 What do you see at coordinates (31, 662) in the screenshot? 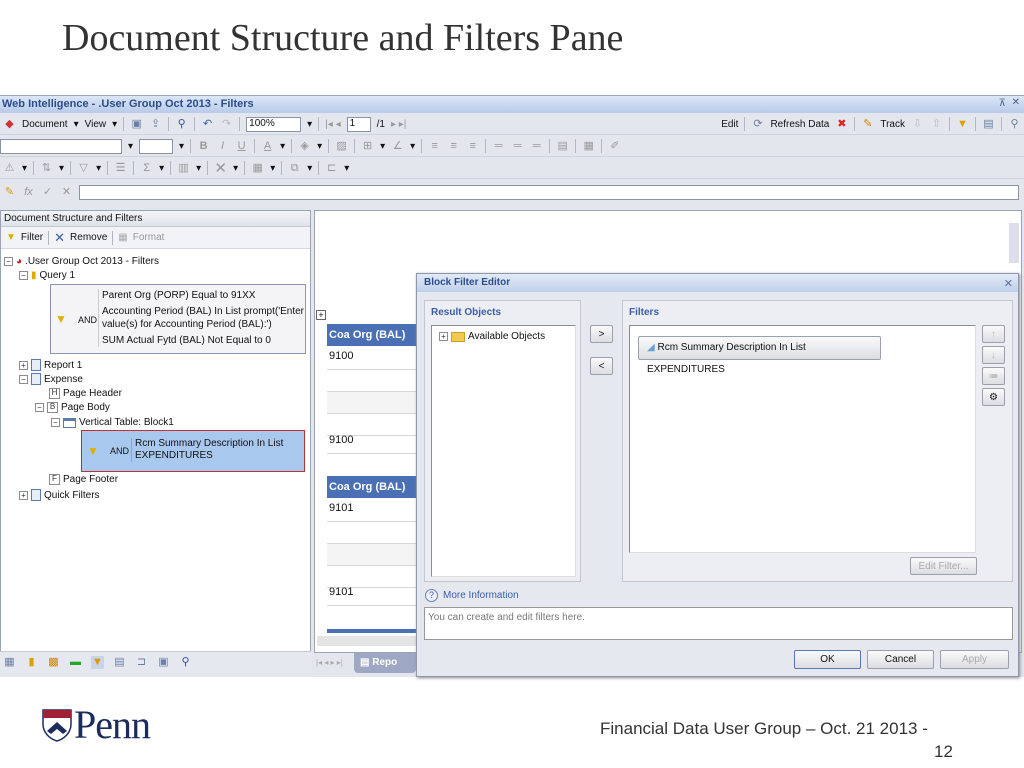
I see `data-icon: ▮` at bounding box center [31, 662].